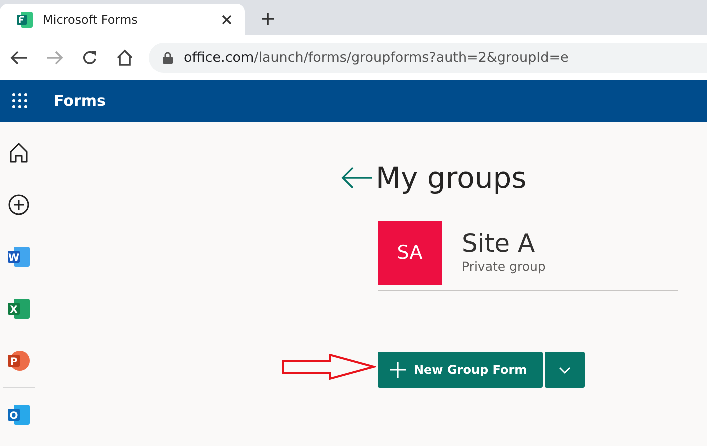  I want to click on url-text: office.com/launch/forms/groupforms?auth=2&groupId=e, so click(376, 58).